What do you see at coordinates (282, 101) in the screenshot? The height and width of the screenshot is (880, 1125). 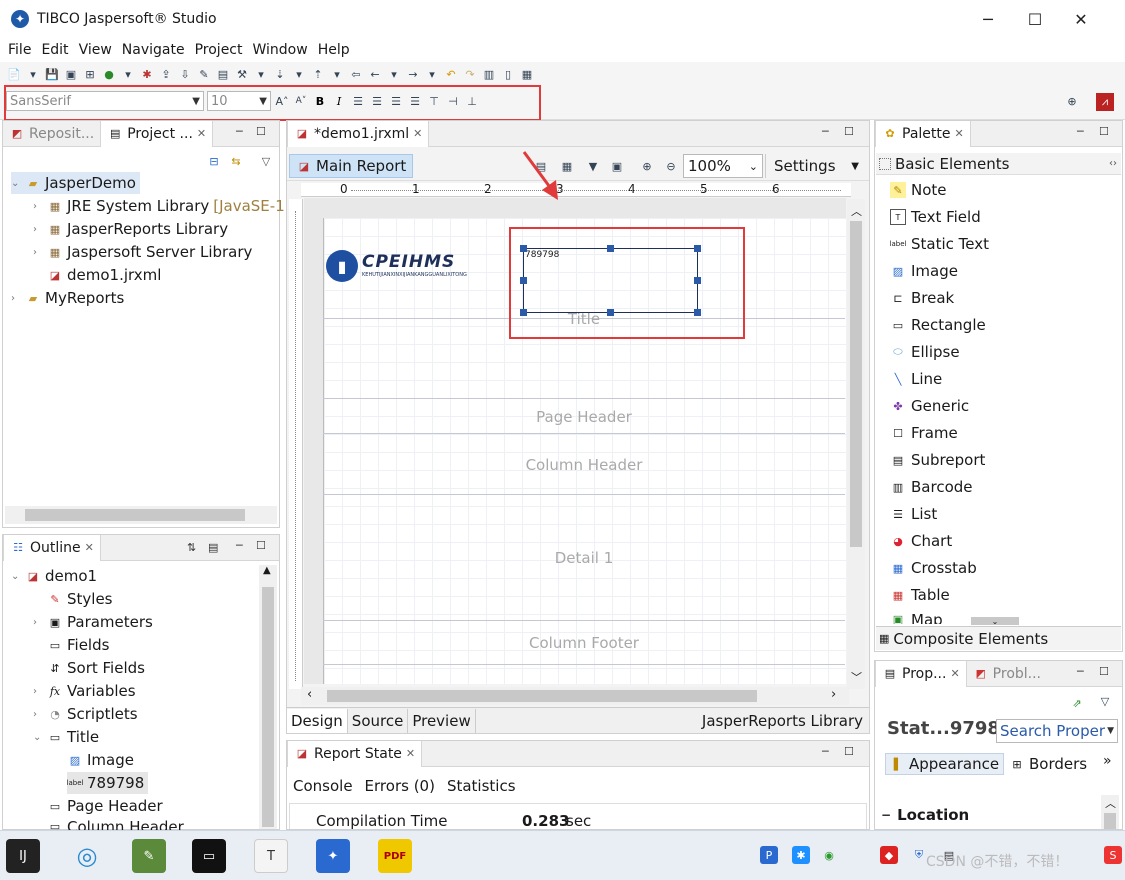 I see `font-grow-icon: A˄` at bounding box center [282, 101].